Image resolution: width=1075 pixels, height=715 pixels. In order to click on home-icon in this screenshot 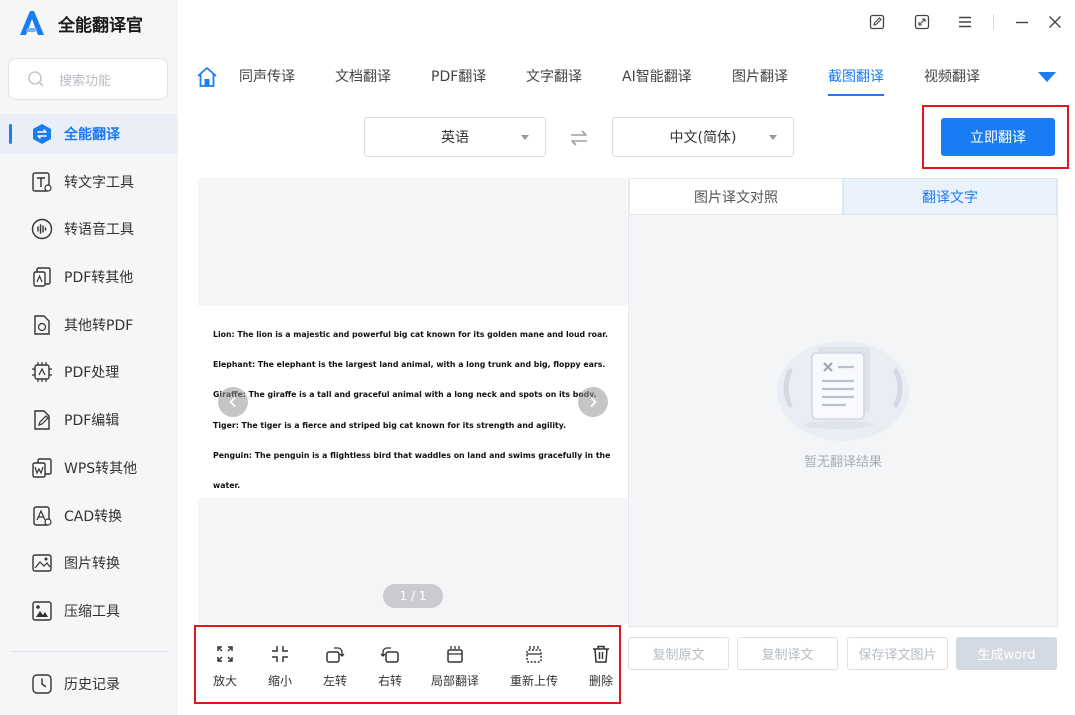, I will do `click(207, 77)`.